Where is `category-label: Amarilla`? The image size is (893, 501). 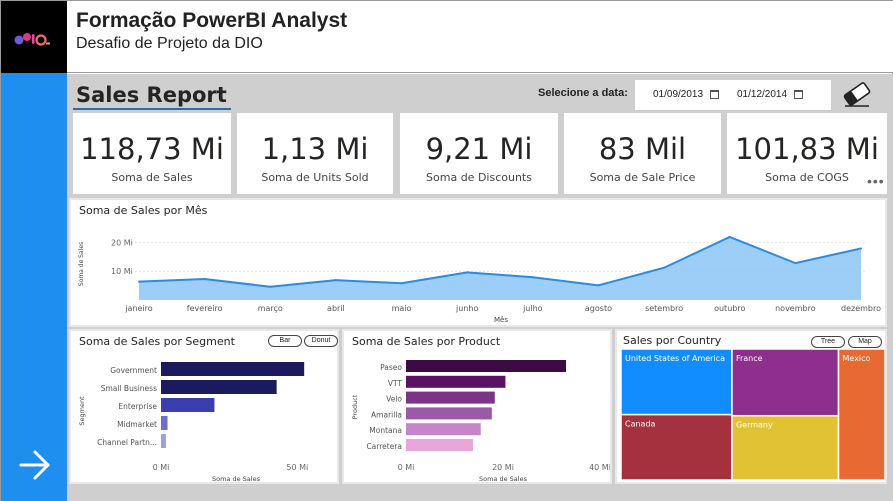
category-label: Amarilla is located at coordinates (386, 414).